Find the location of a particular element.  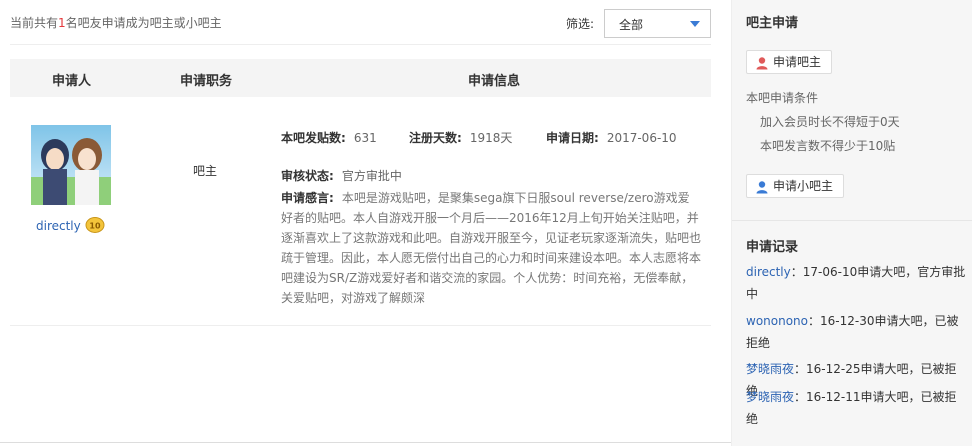

posts-label: 本吧发贴数: is located at coordinates (313, 138).